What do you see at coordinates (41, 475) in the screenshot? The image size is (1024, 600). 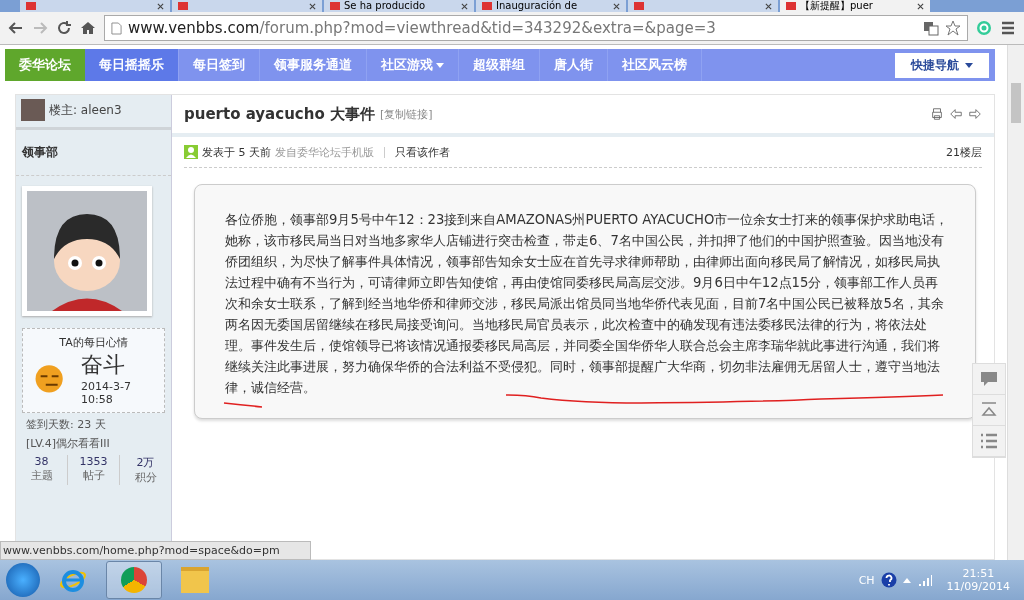 I see `stat-label: 主题` at bounding box center [41, 475].